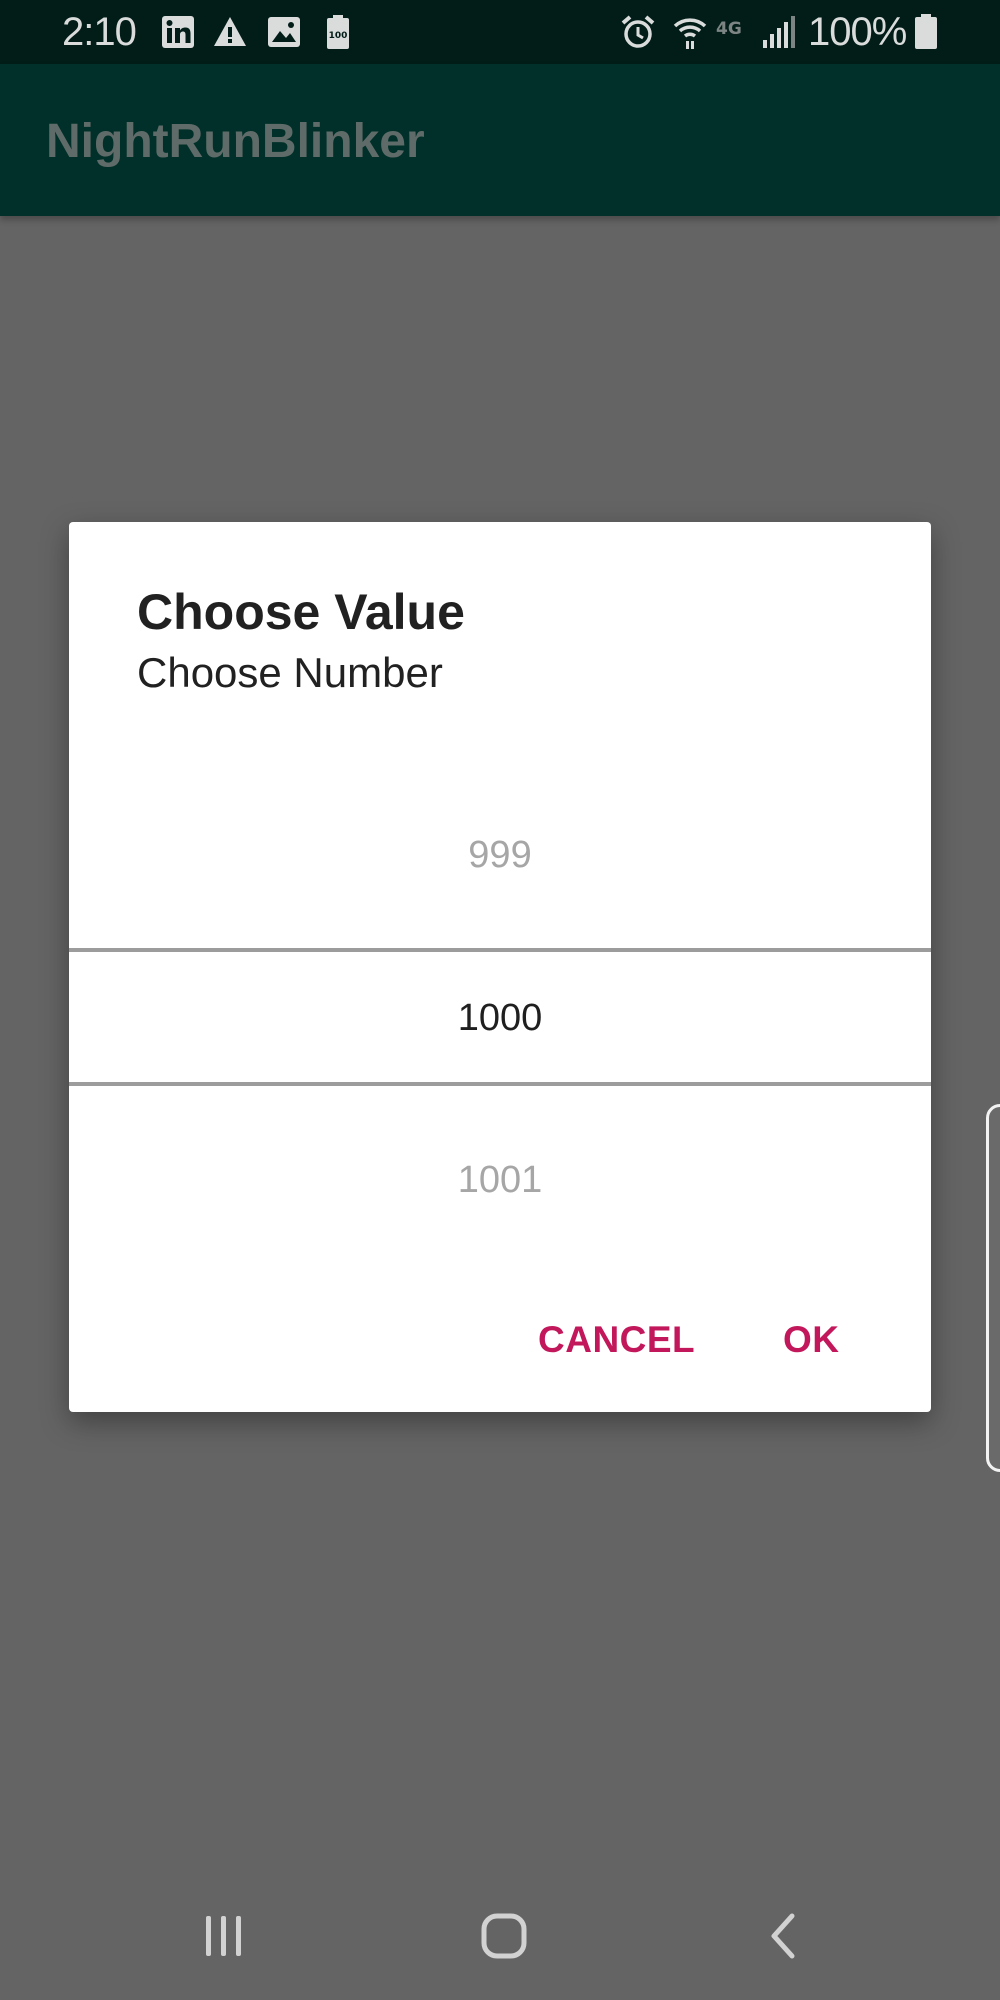 This screenshot has width=1000, height=2000. Describe the element at coordinates (500, 32) in the screenshot. I see `status-bar: 2:10 100 4G 100%` at that location.